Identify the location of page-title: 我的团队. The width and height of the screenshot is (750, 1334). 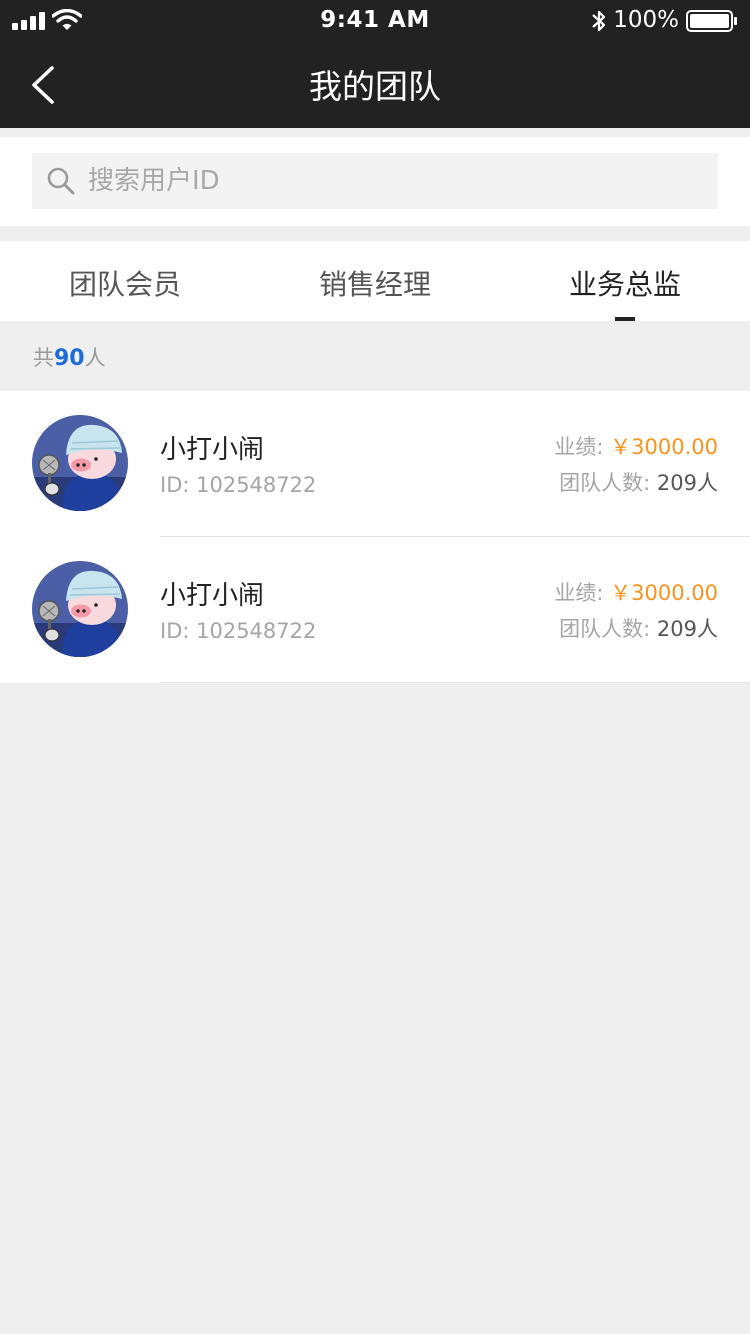
(375, 86).